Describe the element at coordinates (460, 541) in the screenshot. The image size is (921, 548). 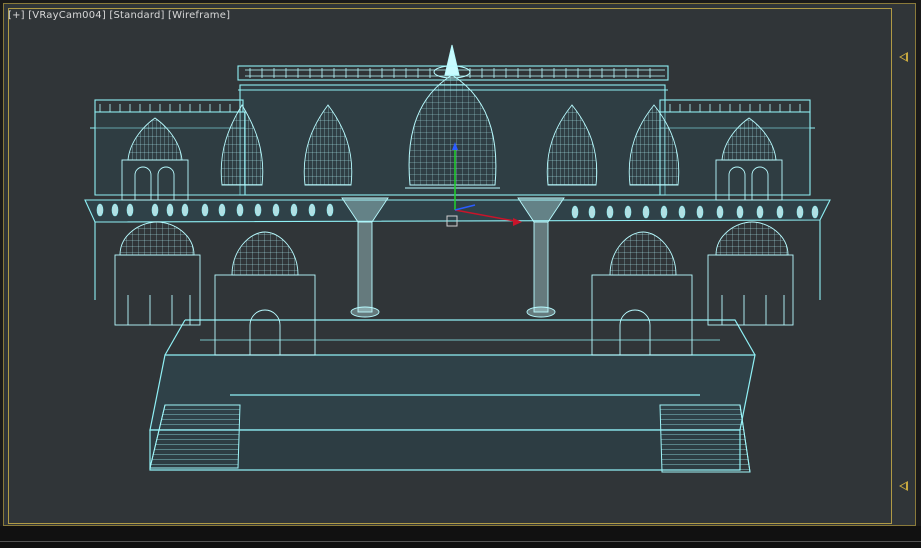
I see `bottom-divider` at that location.